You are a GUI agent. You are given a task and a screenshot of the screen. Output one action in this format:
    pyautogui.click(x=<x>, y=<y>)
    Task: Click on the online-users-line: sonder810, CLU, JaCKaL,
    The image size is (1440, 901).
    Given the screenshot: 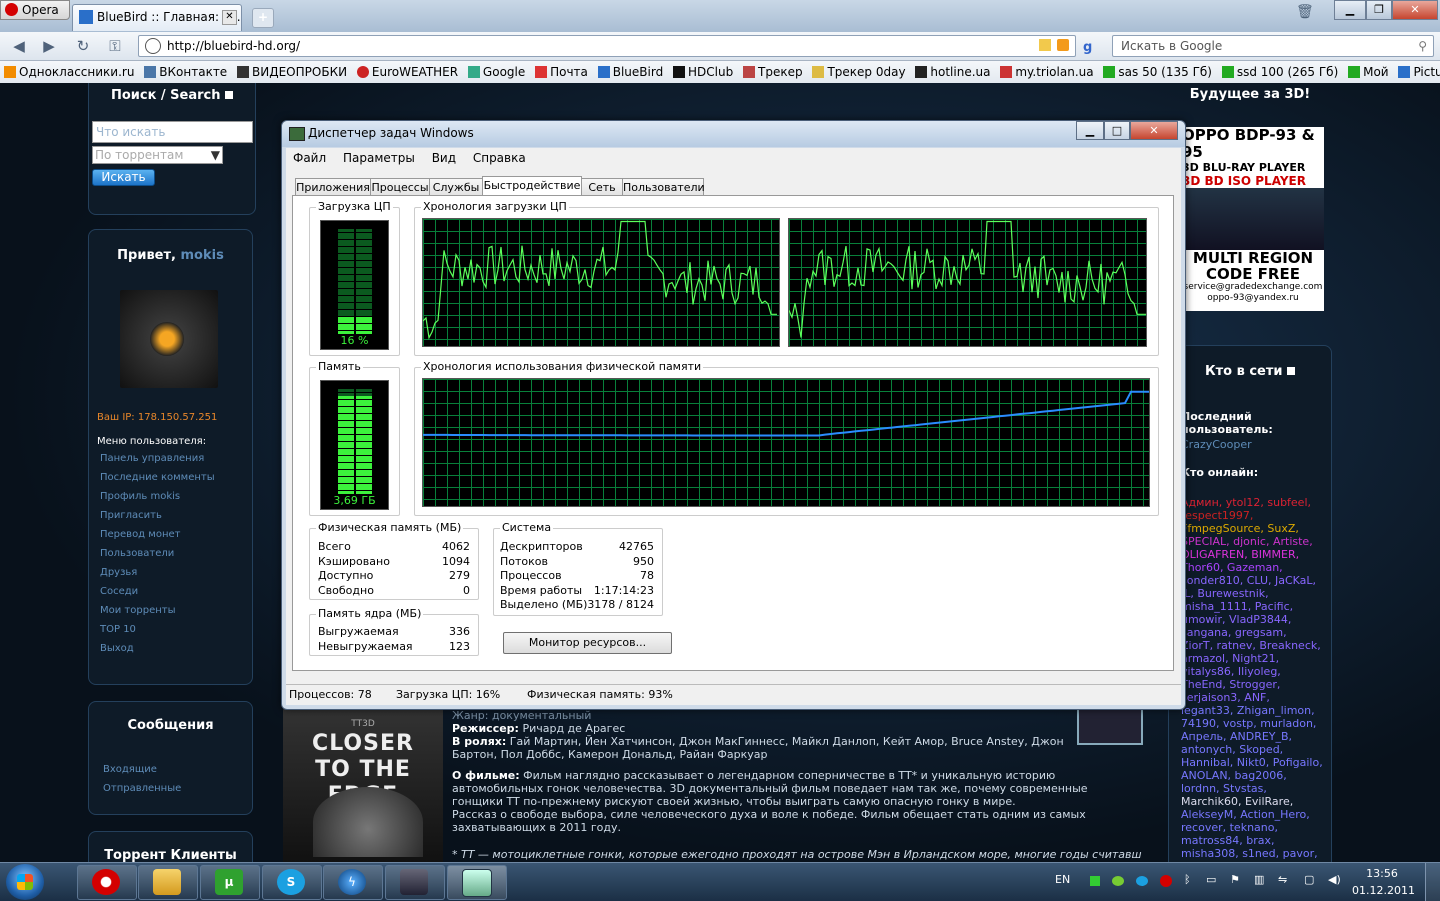 What is the action you would take?
    pyautogui.click(x=1256, y=580)
    